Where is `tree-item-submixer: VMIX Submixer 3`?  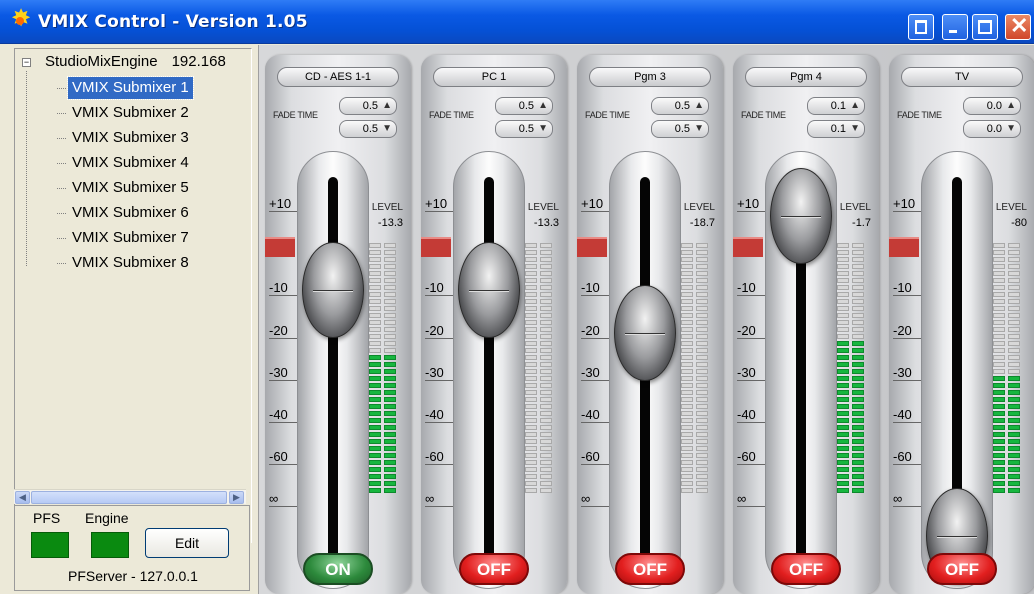 tree-item-submixer: VMIX Submixer 3 is located at coordinates (125, 138).